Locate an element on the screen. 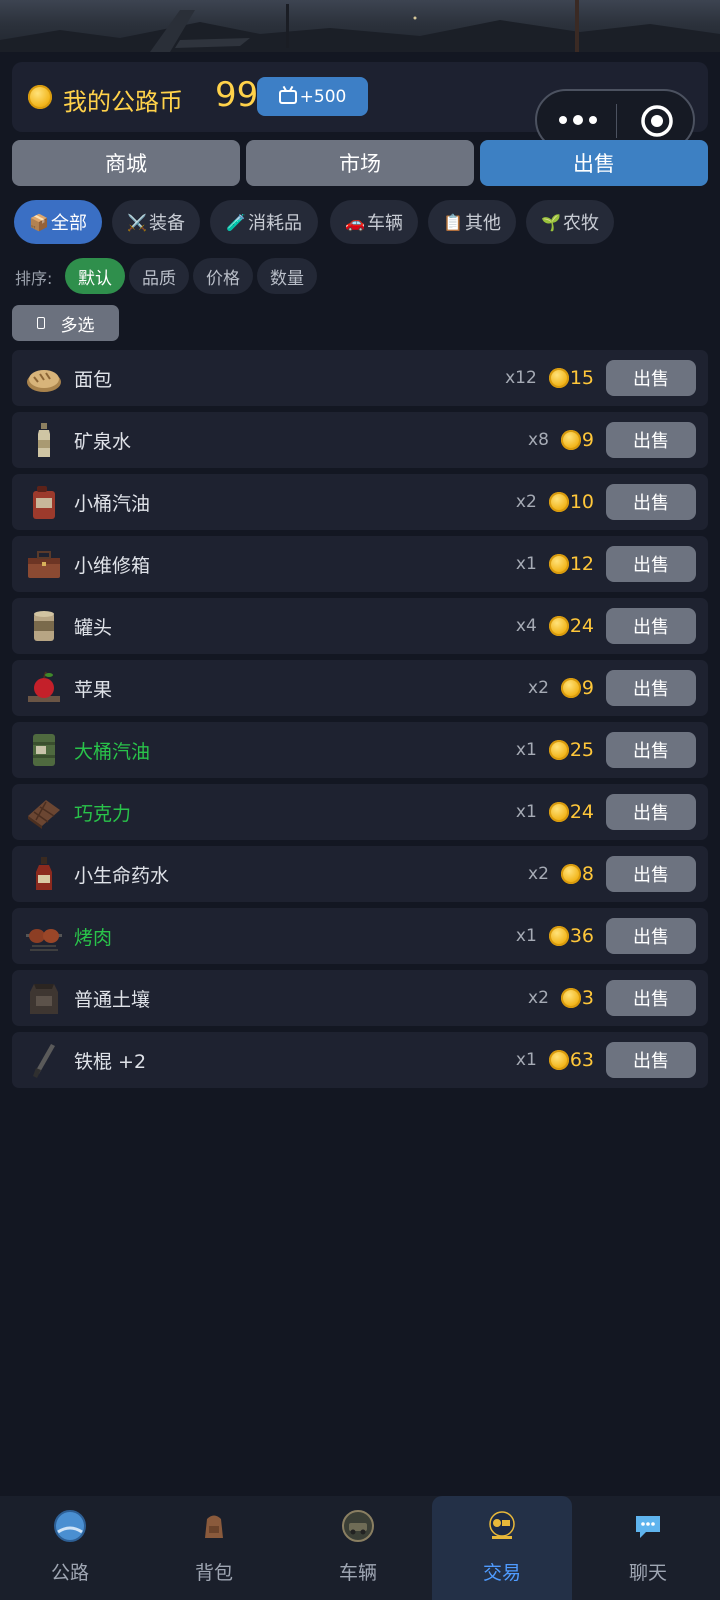  tab-shop: 商城 is located at coordinates (126, 163).